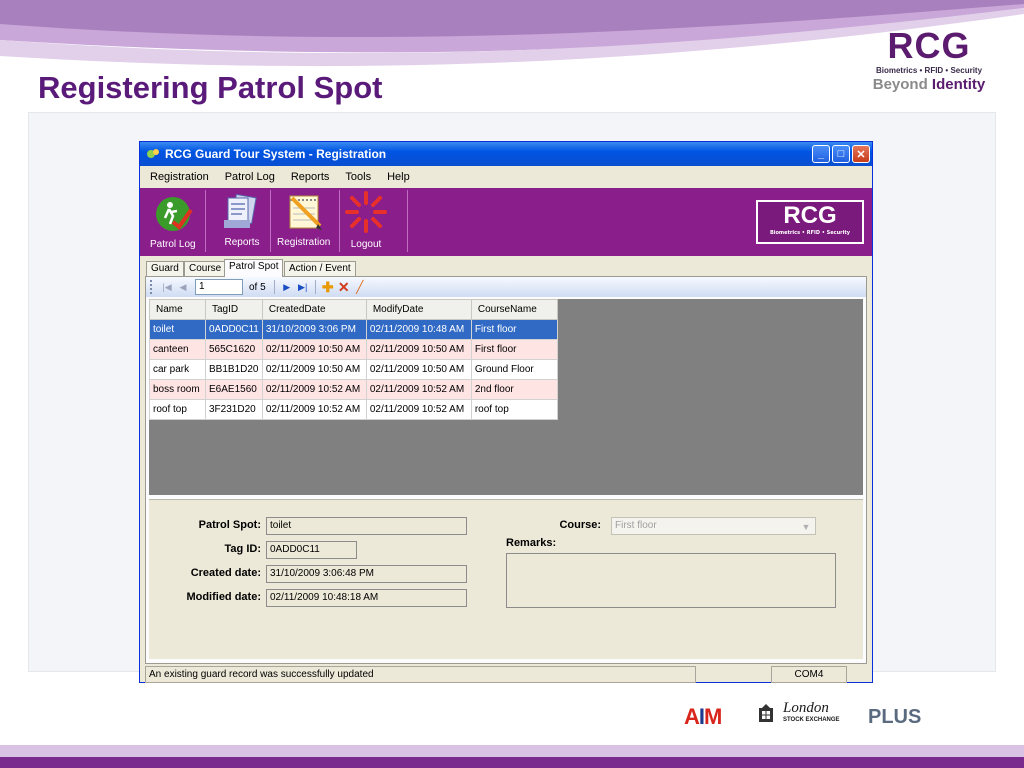 The width and height of the screenshot is (1024, 768). What do you see at coordinates (183, 287) in the screenshot?
I see `move-previous-icon: ◀` at bounding box center [183, 287].